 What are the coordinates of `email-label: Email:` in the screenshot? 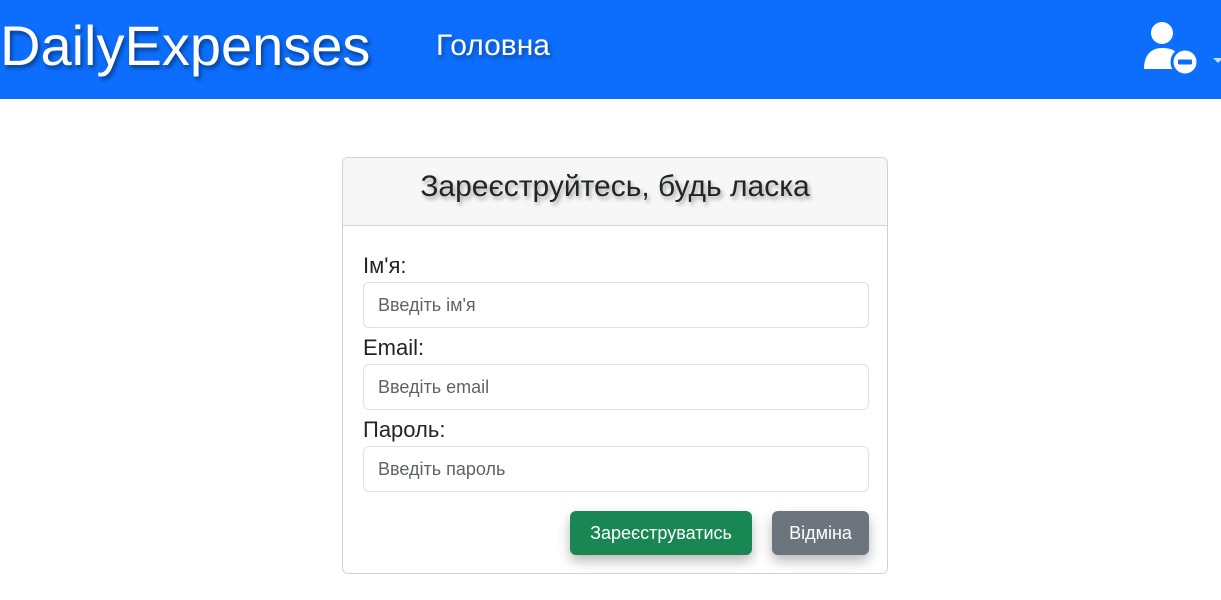 It's located at (394, 347).